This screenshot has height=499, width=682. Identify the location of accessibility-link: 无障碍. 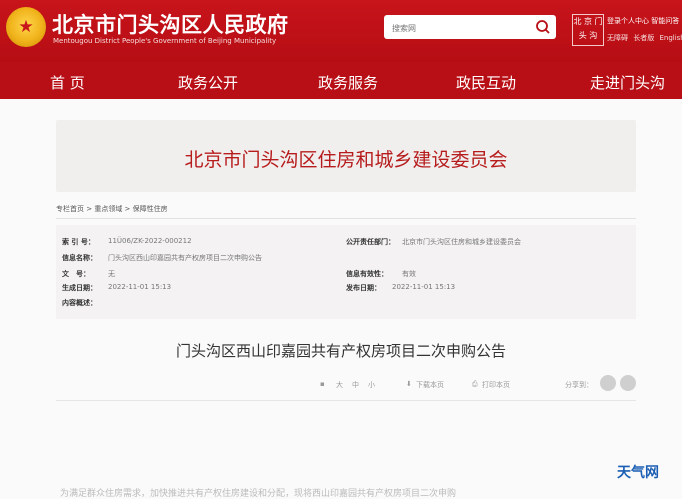
(617, 38).